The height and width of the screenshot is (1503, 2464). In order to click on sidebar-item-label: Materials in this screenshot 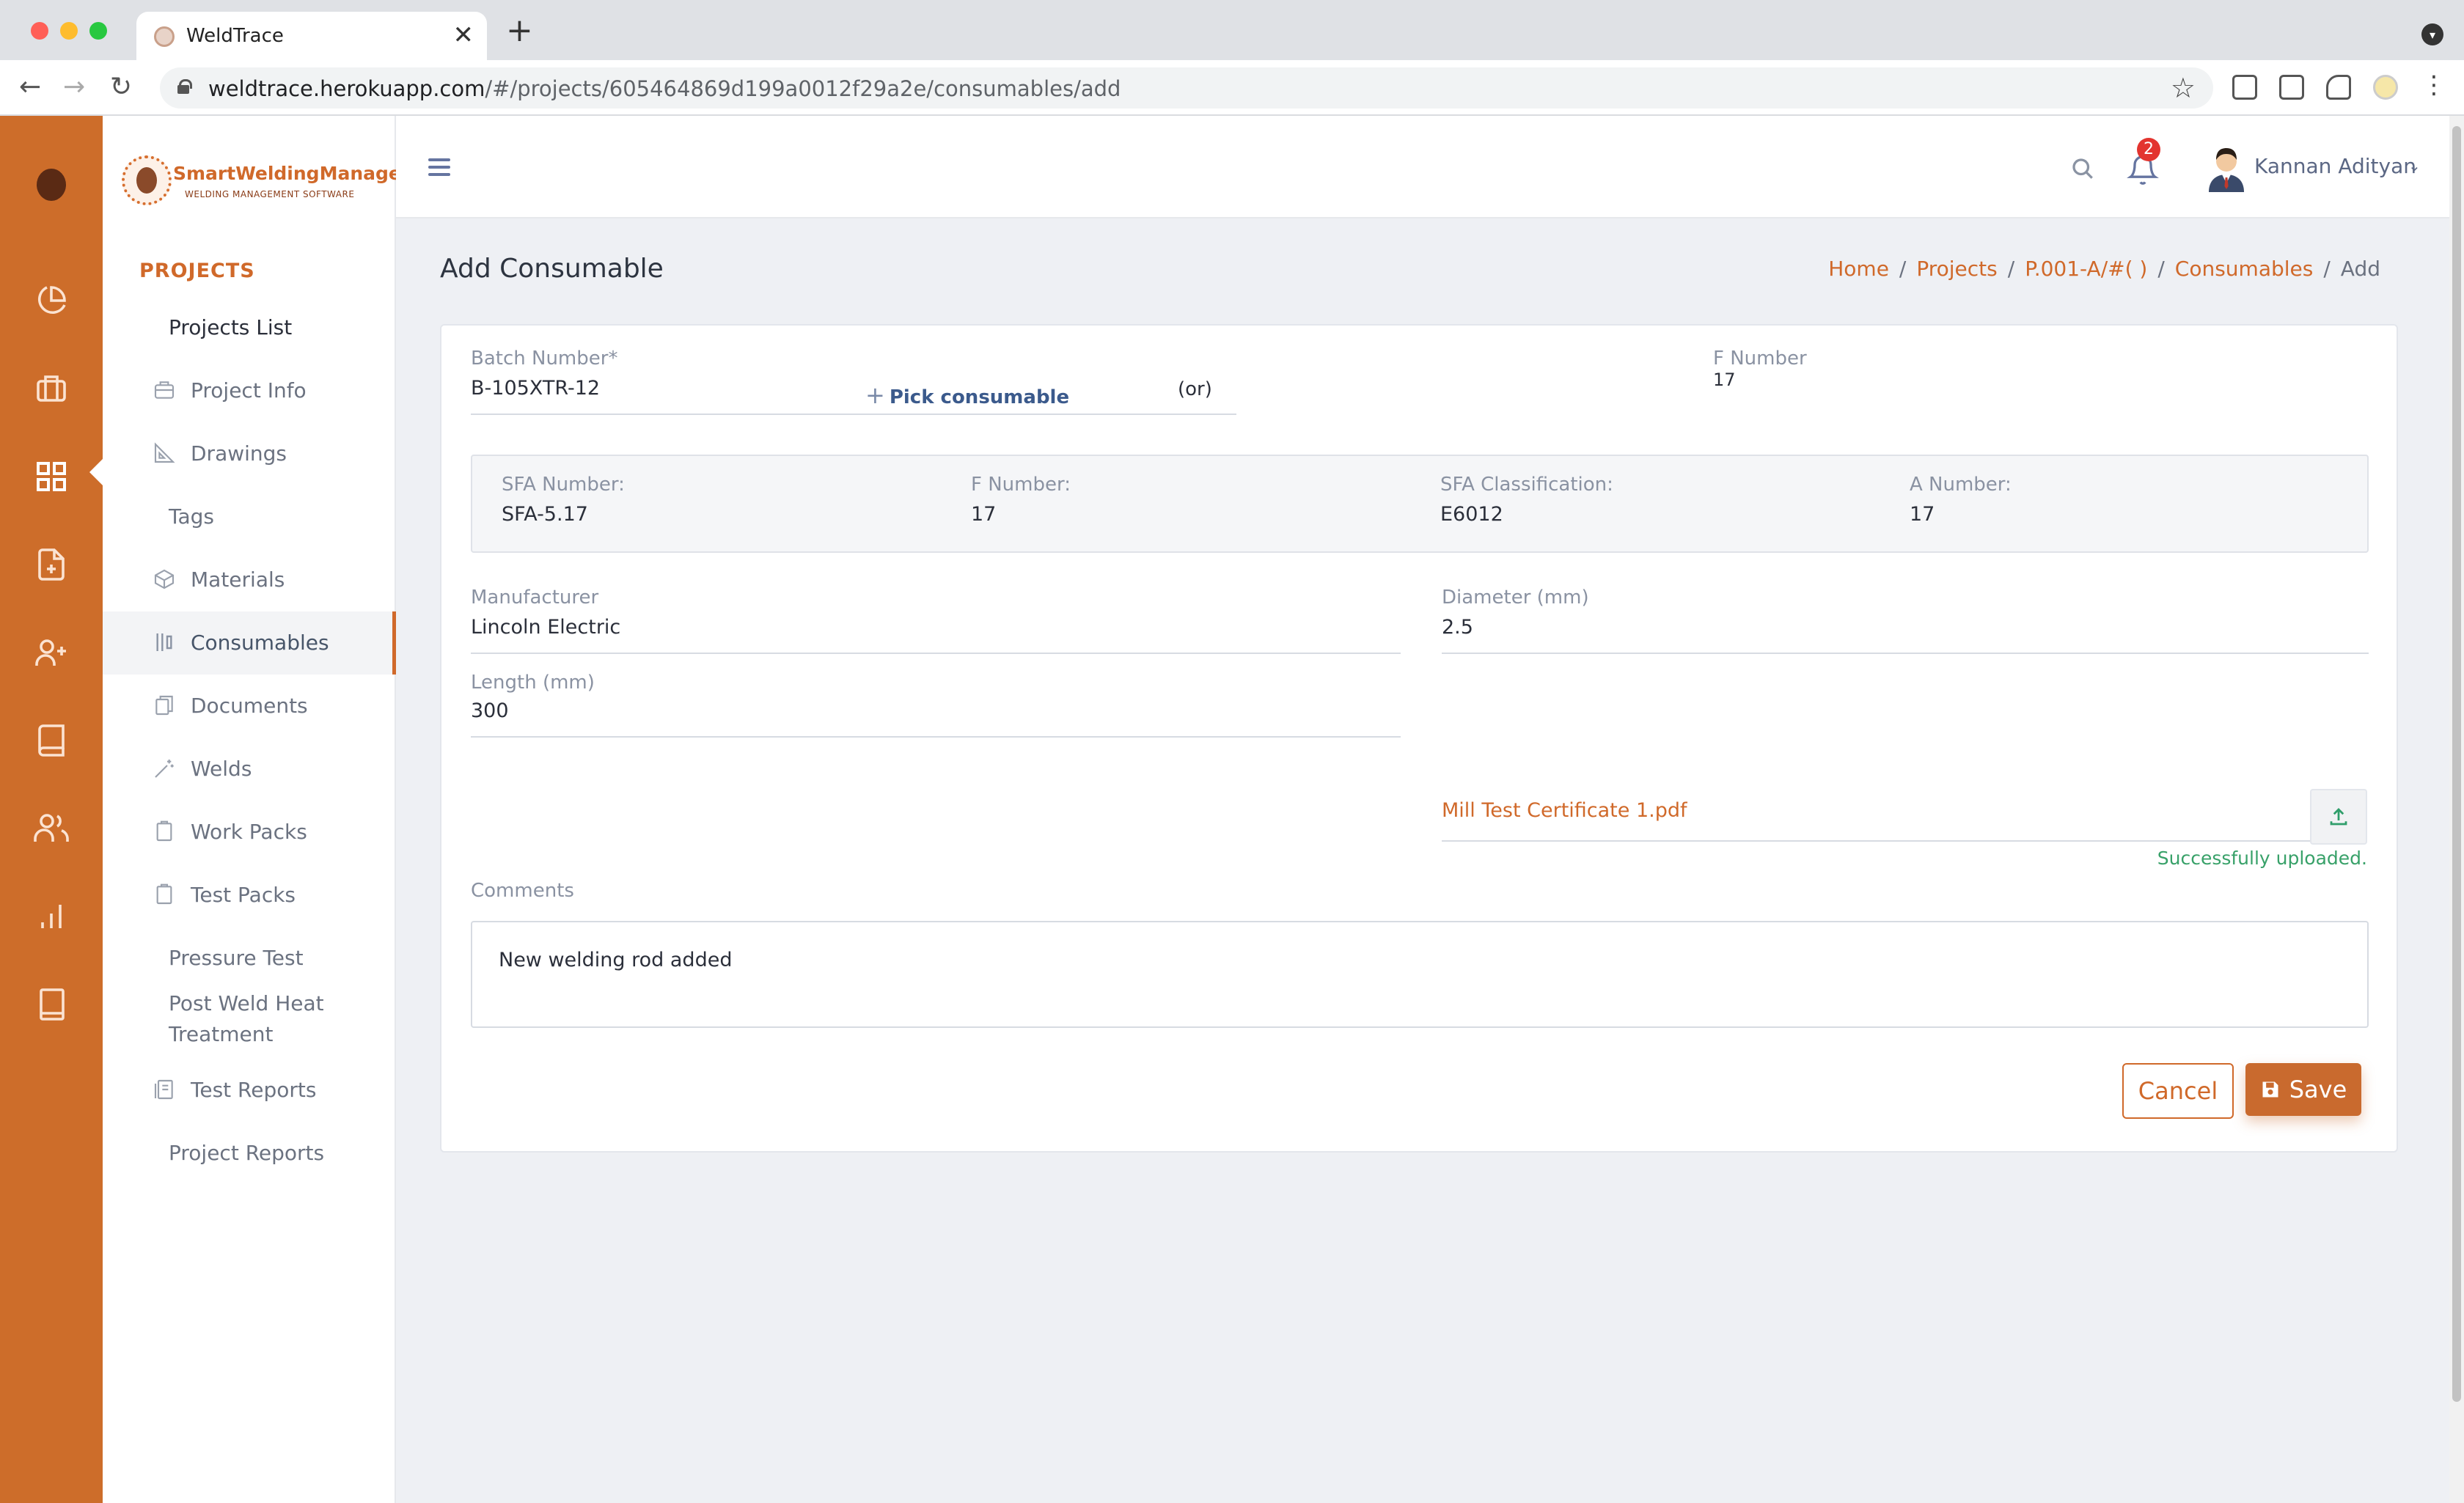, I will do `click(238, 579)`.